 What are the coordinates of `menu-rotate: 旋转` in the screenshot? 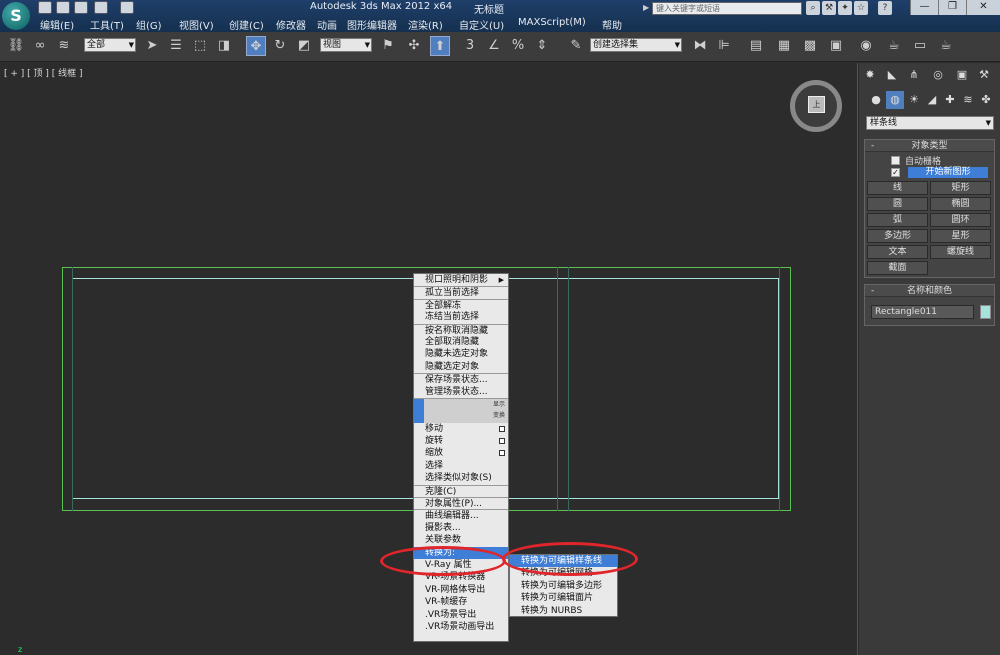 It's located at (461, 441).